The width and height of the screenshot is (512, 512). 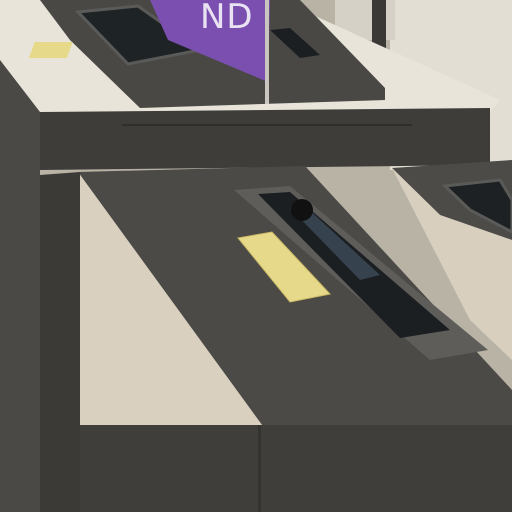 What do you see at coordinates (267, 52) in the screenshot?
I see `sign-post` at bounding box center [267, 52].